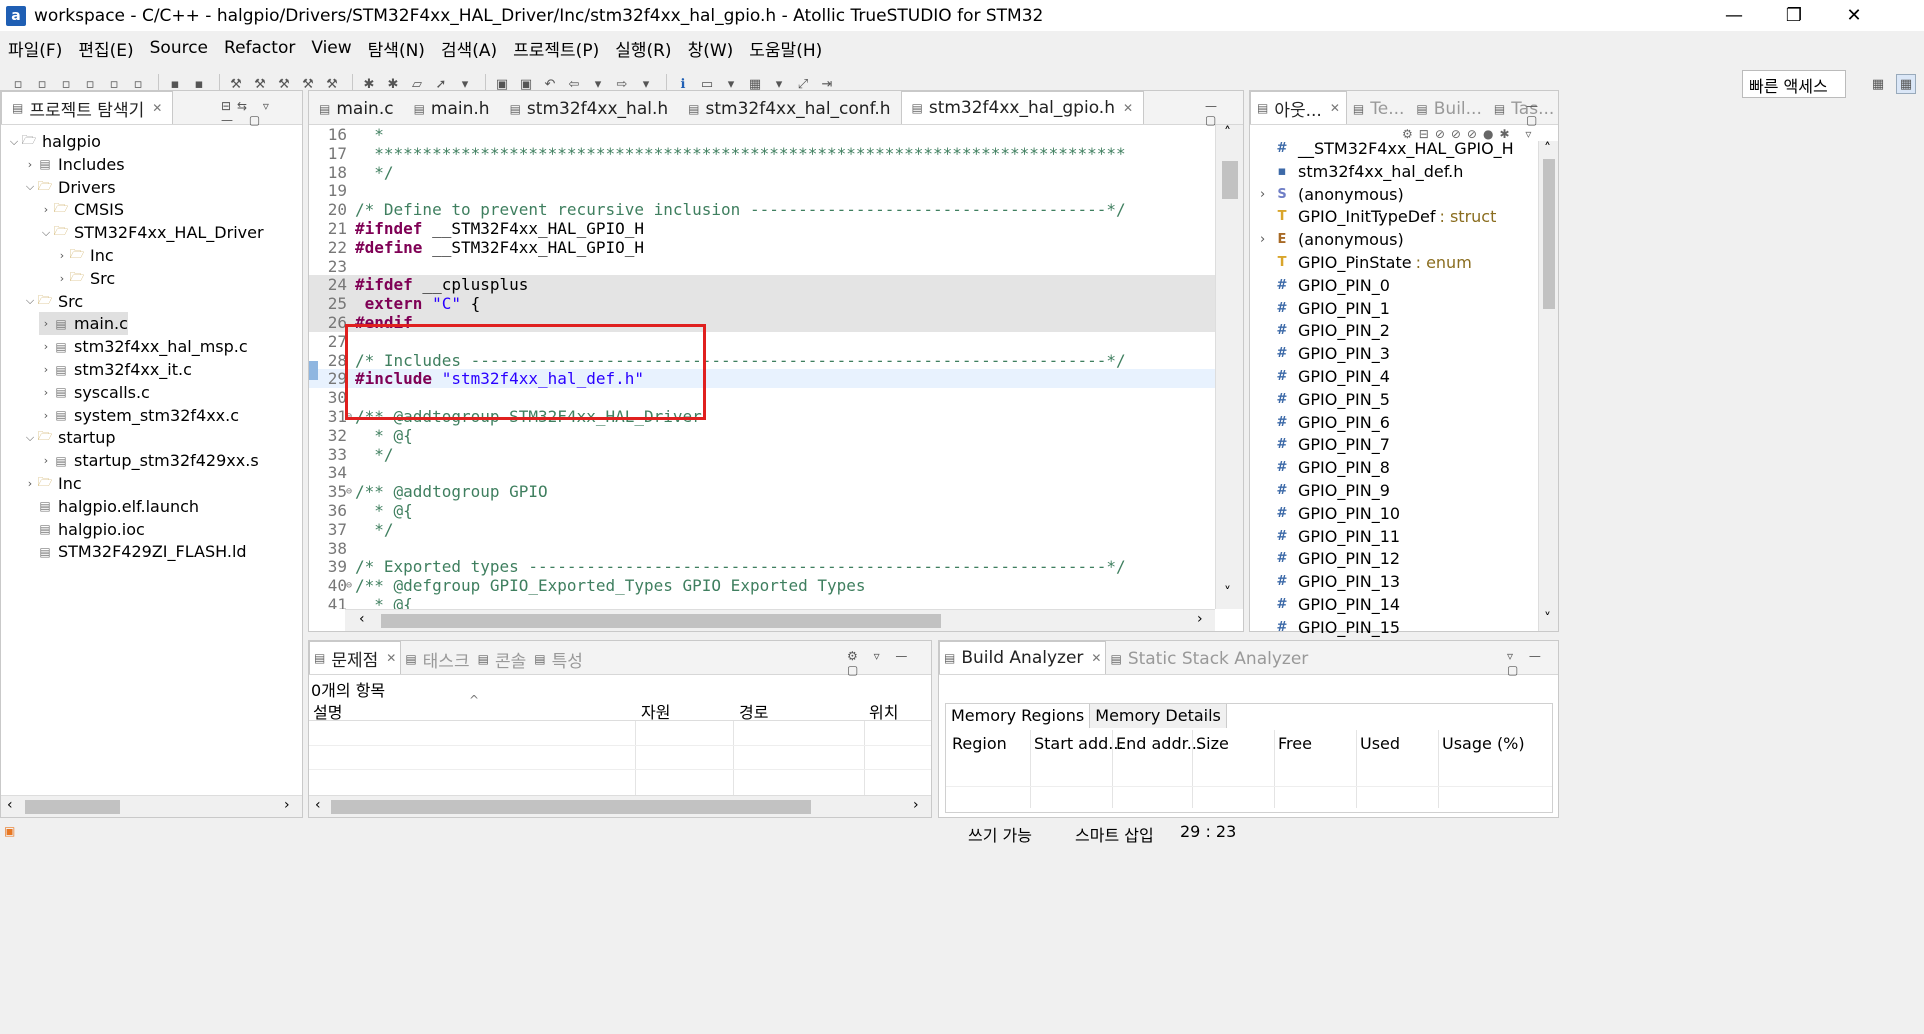  Describe the element at coordinates (1332, 194) in the screenshot. I see `outline-item: › S (anonymous)` at that location.